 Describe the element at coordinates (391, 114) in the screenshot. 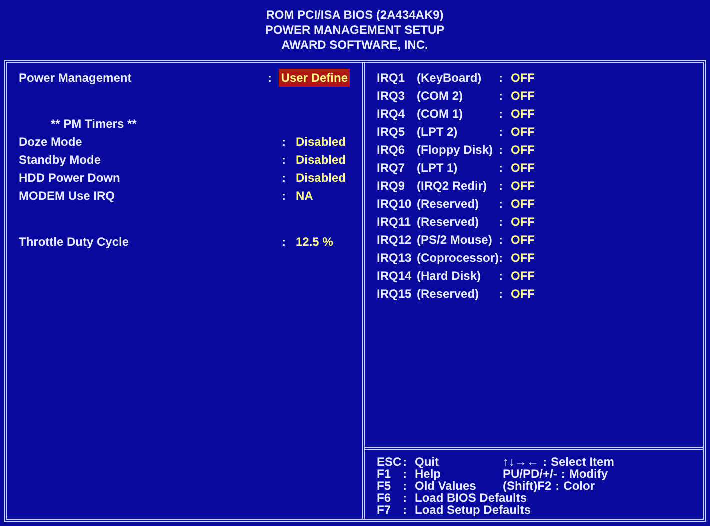

I see `irq-label: IRQ4` at that location.